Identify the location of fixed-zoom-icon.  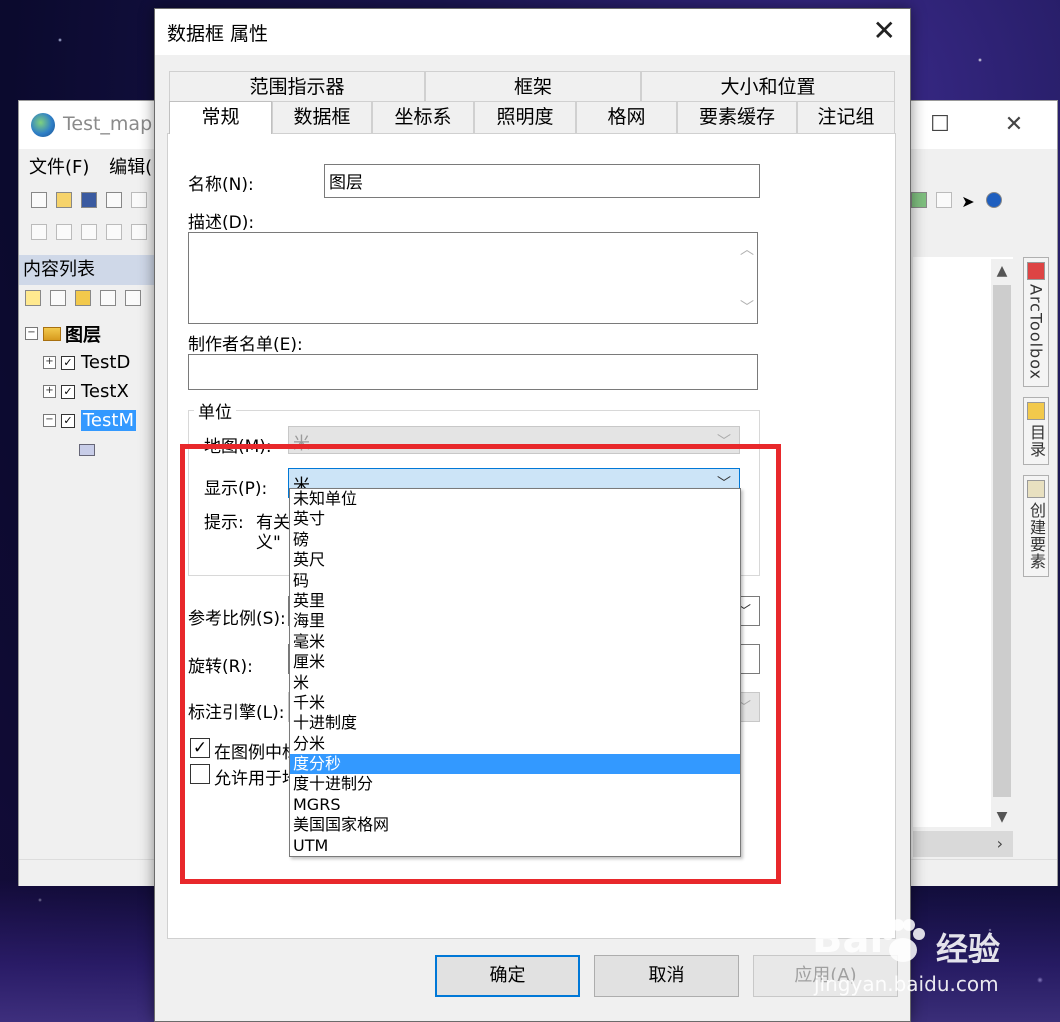
(139, 232).